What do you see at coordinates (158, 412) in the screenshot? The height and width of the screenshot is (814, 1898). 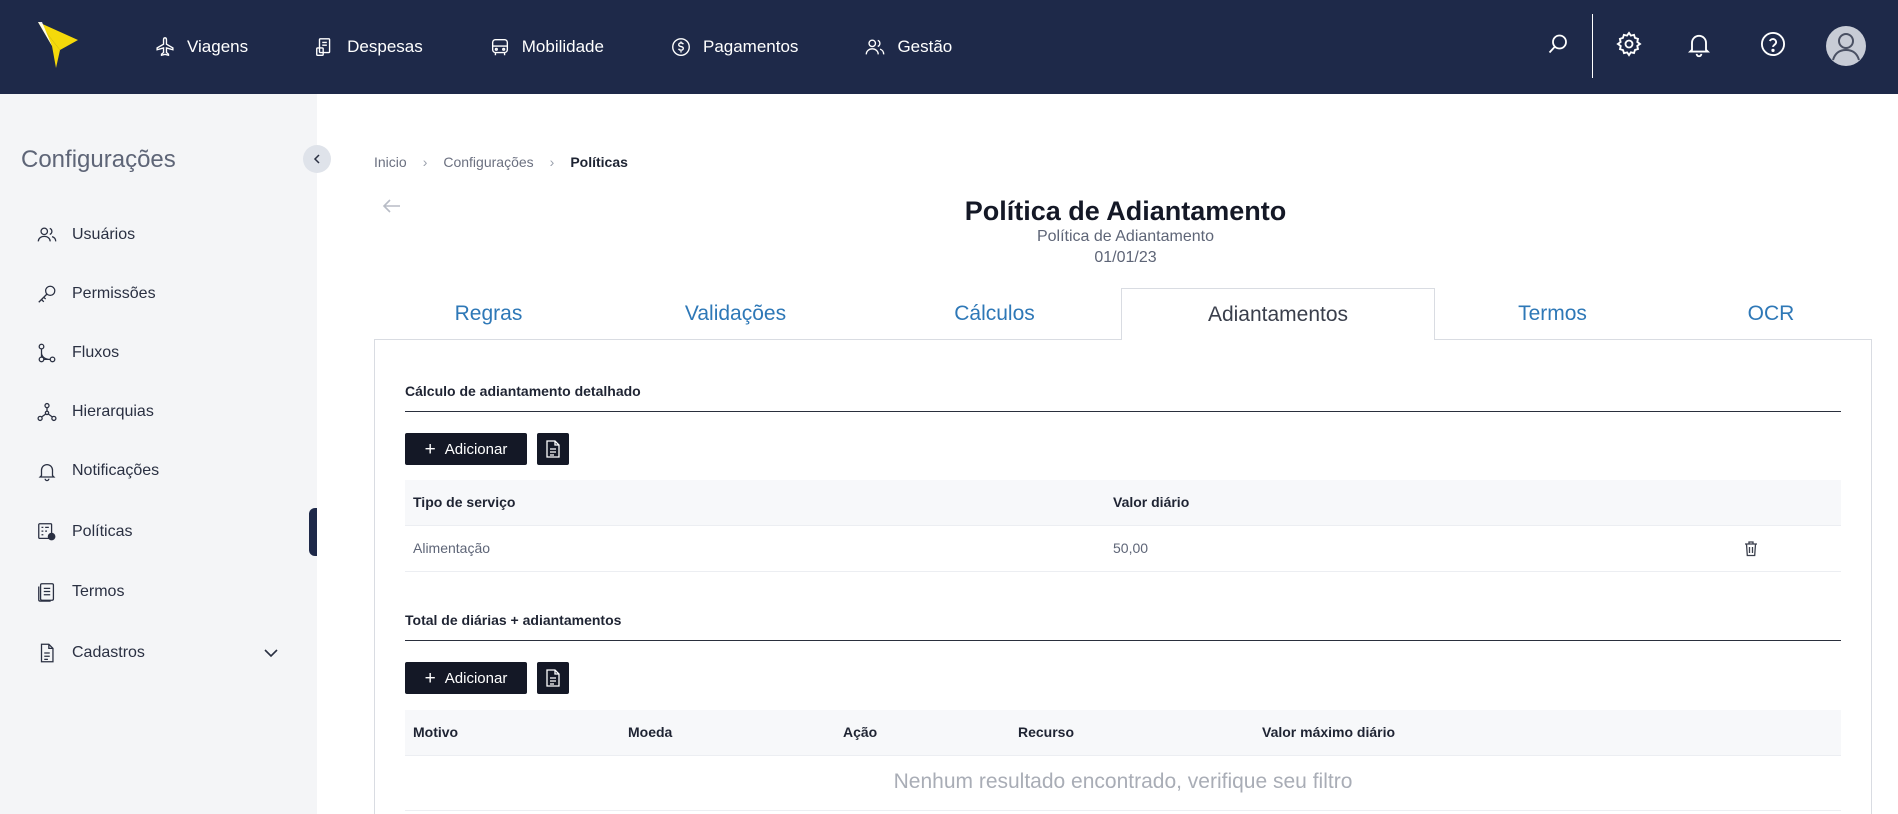 I see `sidebar-item-hierarquias: Hierarquias` at bounding box center [158, 412].